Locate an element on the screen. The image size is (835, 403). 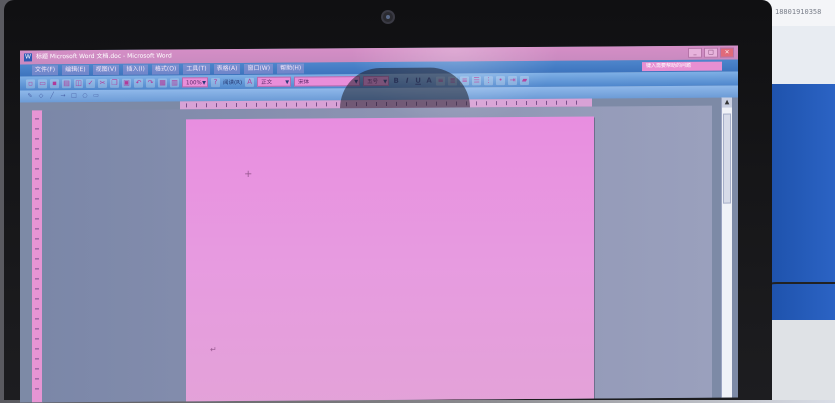
minimize-button: _ is located at coordinates (695, 52).